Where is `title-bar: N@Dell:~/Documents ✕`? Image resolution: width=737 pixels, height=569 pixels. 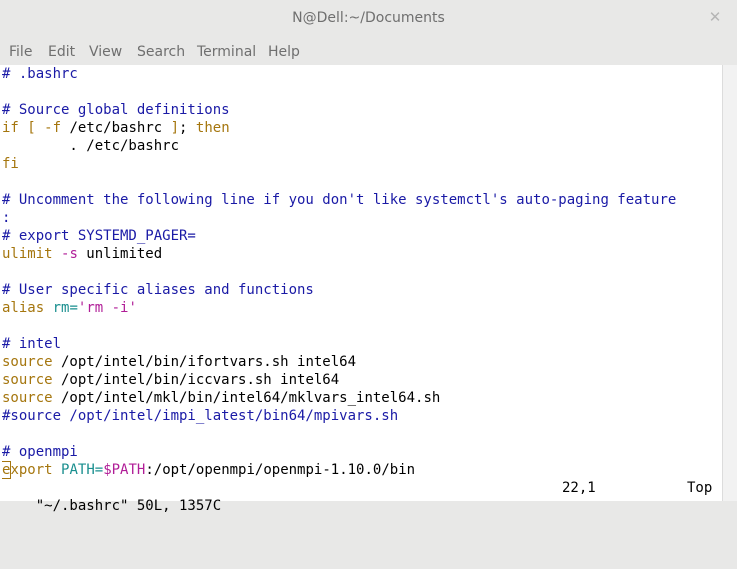 title-bar: N@Dell:~/Documents ✕ is located at coordinates (368, 19).